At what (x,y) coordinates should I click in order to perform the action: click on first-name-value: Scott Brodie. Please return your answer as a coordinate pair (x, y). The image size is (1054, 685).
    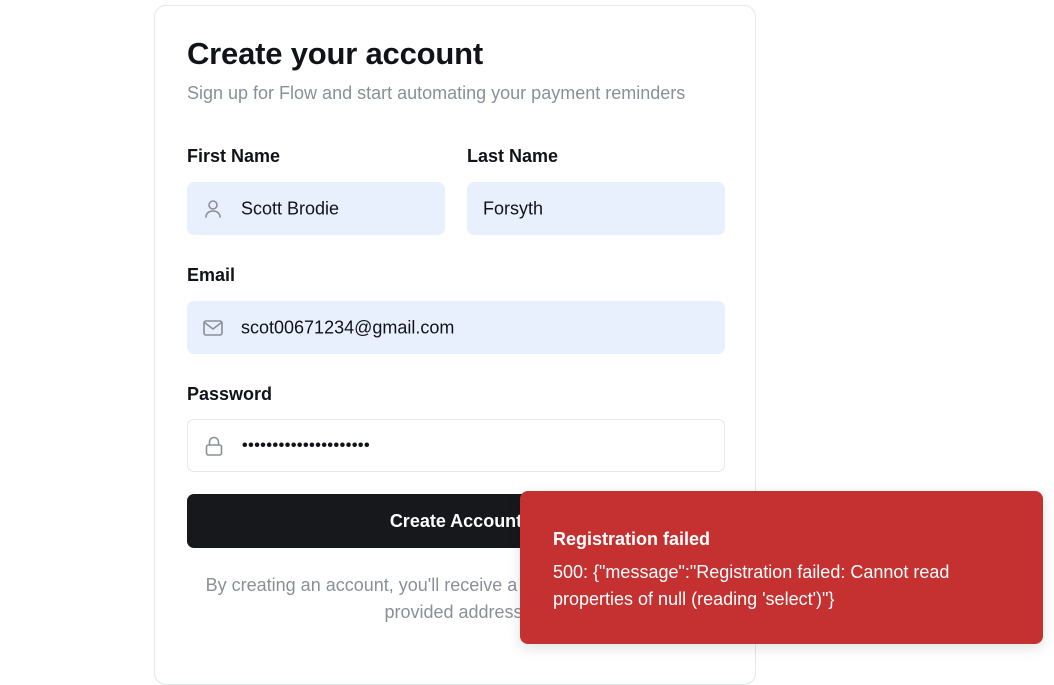
    Looking at the image, I should click on (290, 208).